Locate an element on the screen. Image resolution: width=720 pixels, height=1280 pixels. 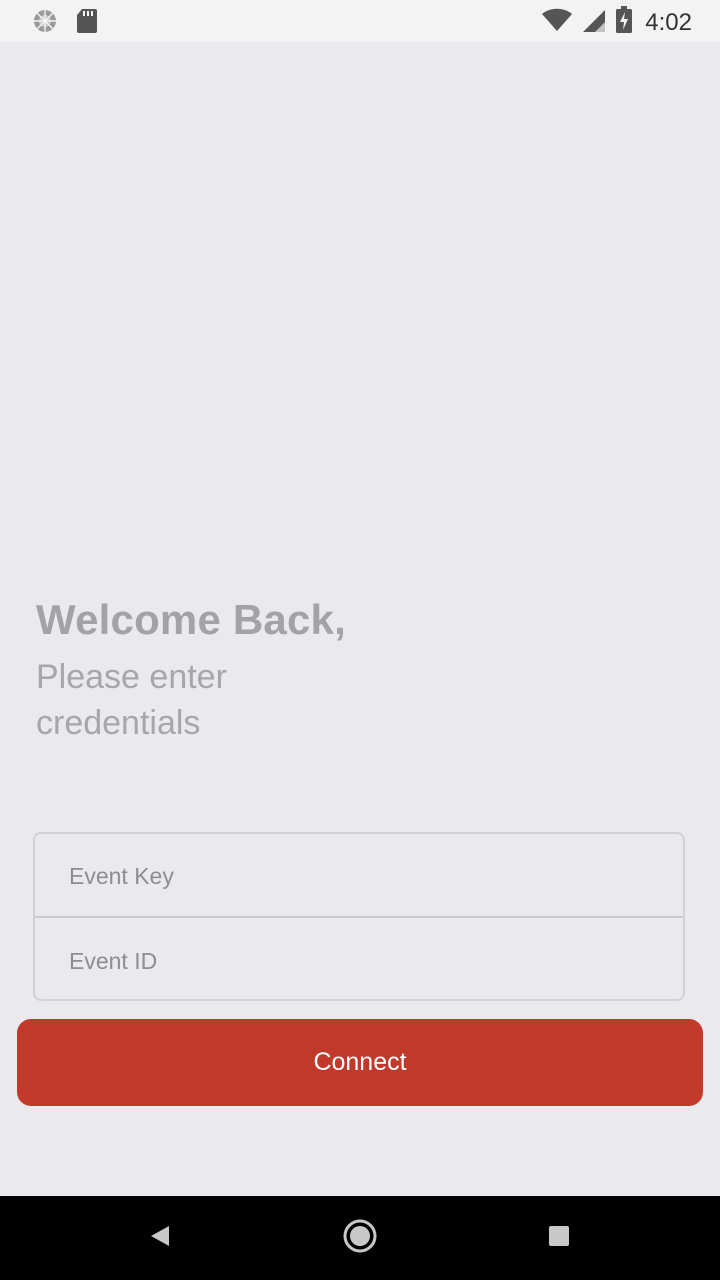
recents-icon is located at coordinates (559, 1238).